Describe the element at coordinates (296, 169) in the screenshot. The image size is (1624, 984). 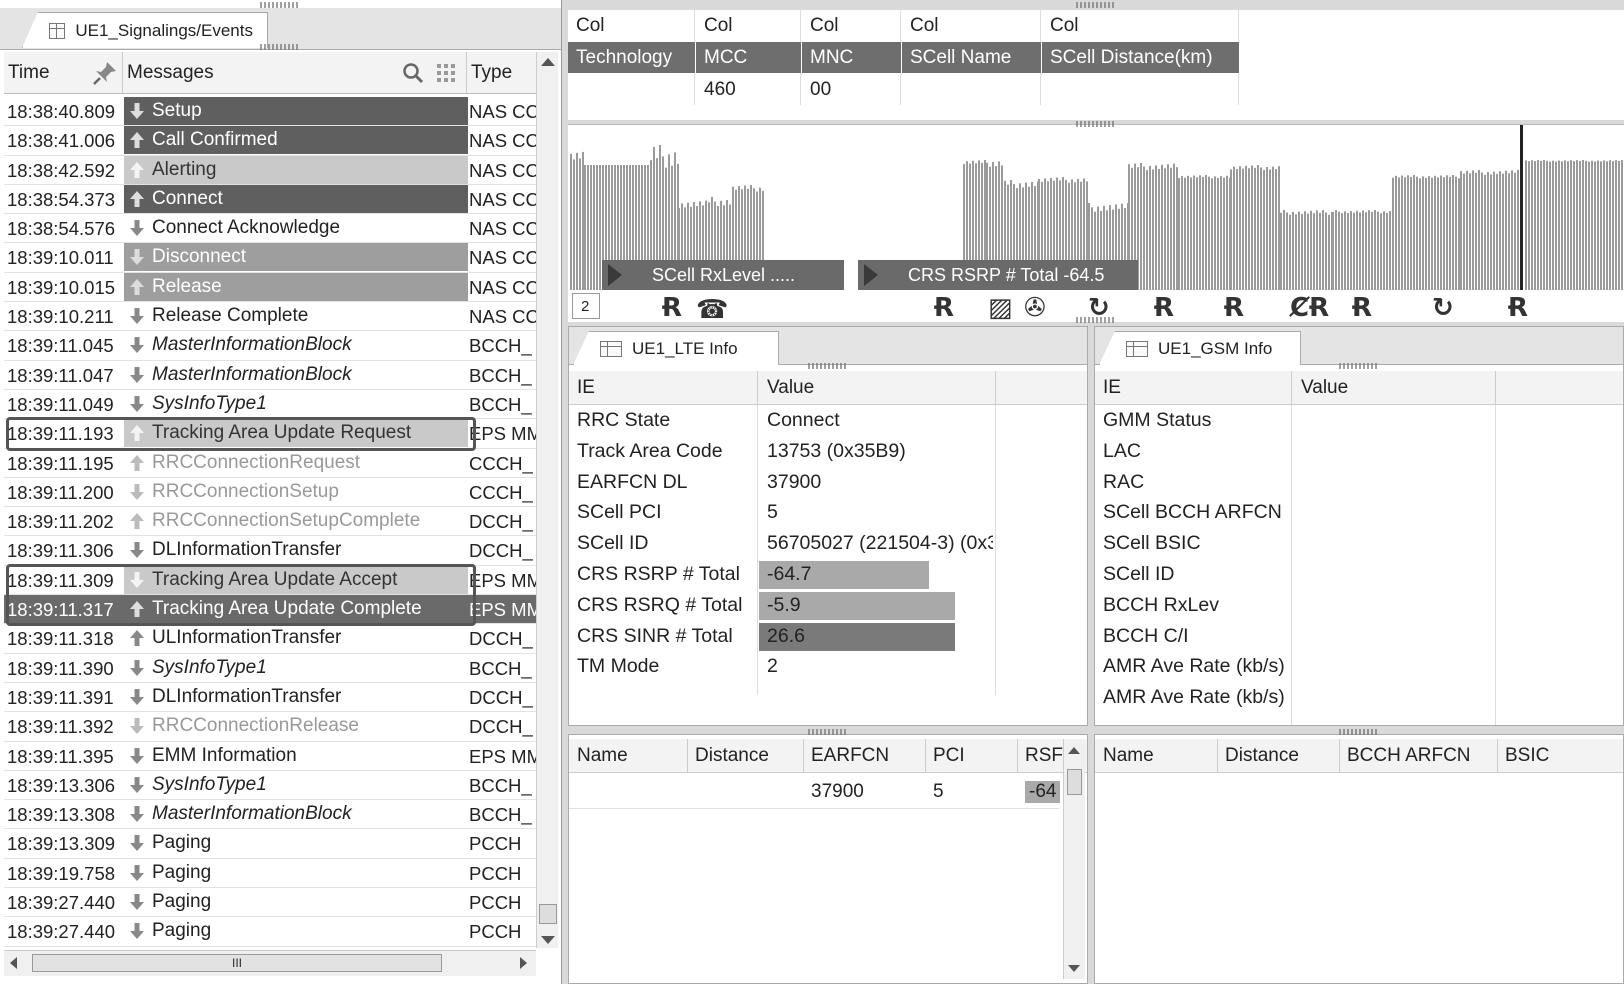
I see `row-message: Alerting` at that location.